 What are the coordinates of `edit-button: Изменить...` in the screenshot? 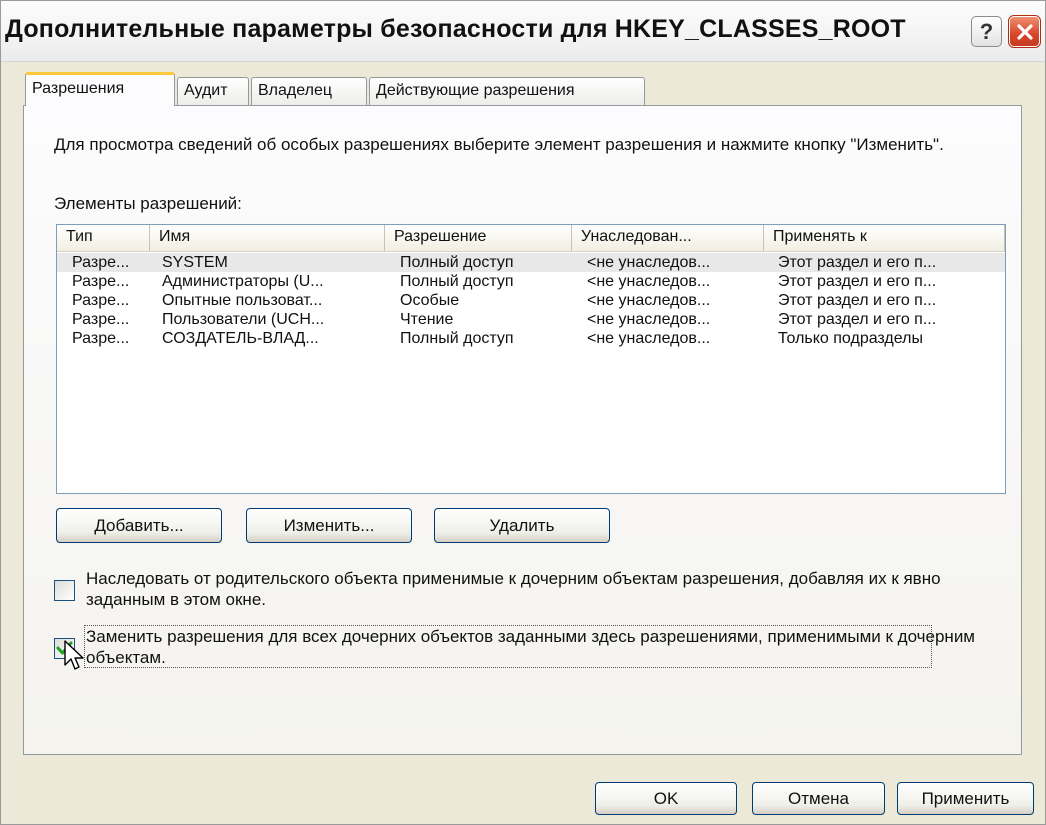 It's located at (329, 525).